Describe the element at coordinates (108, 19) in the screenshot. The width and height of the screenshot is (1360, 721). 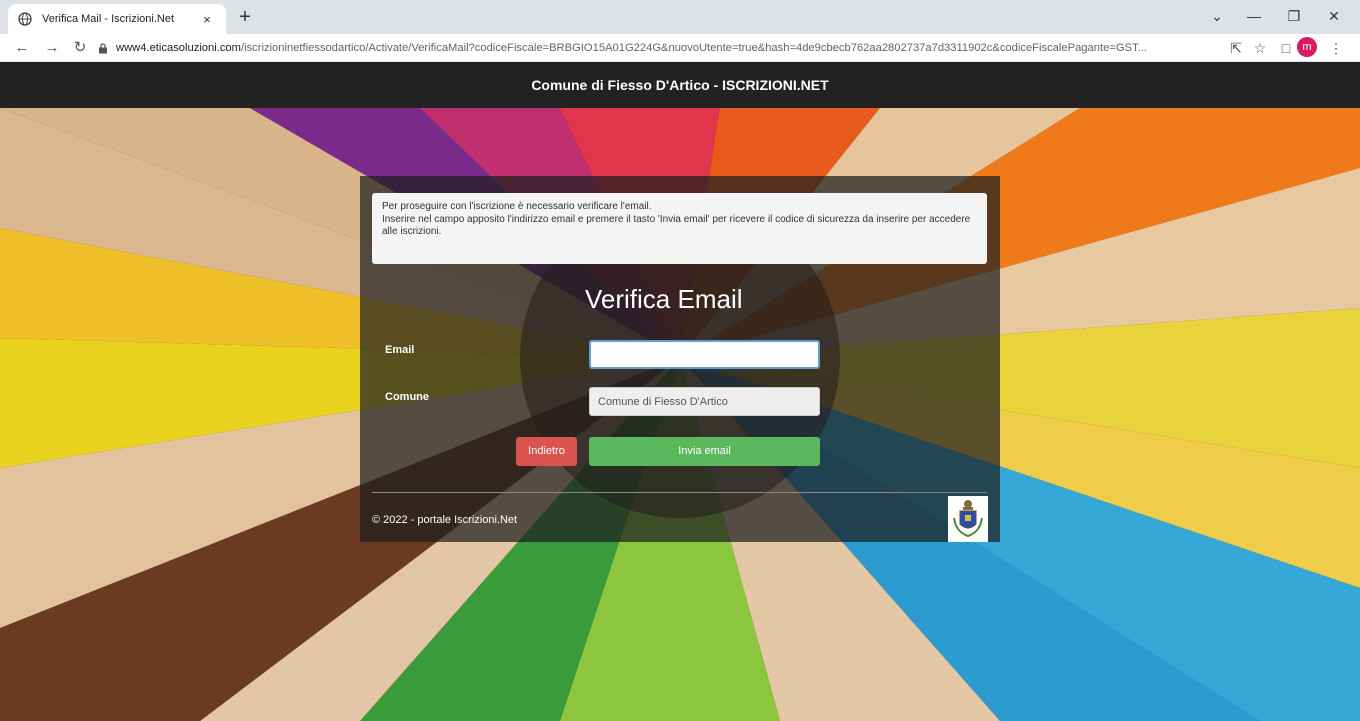
I see `tab-title: Verifica Mail - Iscrizioni.Net` at that location.